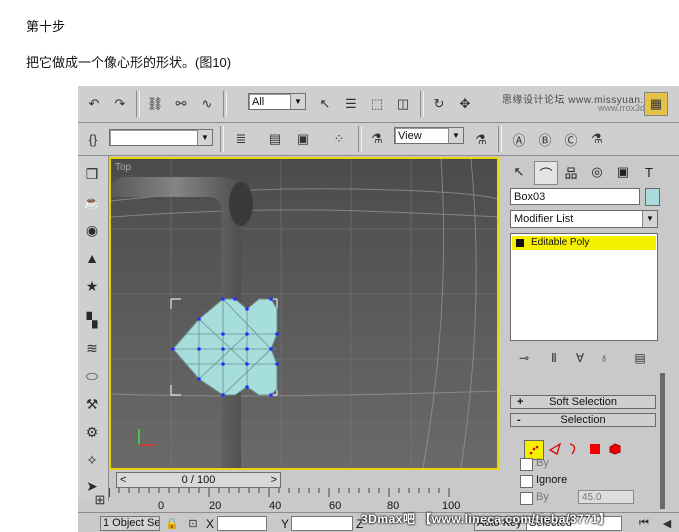  I want to click on stack-item-label: Editable Poly, so click(560, 242).